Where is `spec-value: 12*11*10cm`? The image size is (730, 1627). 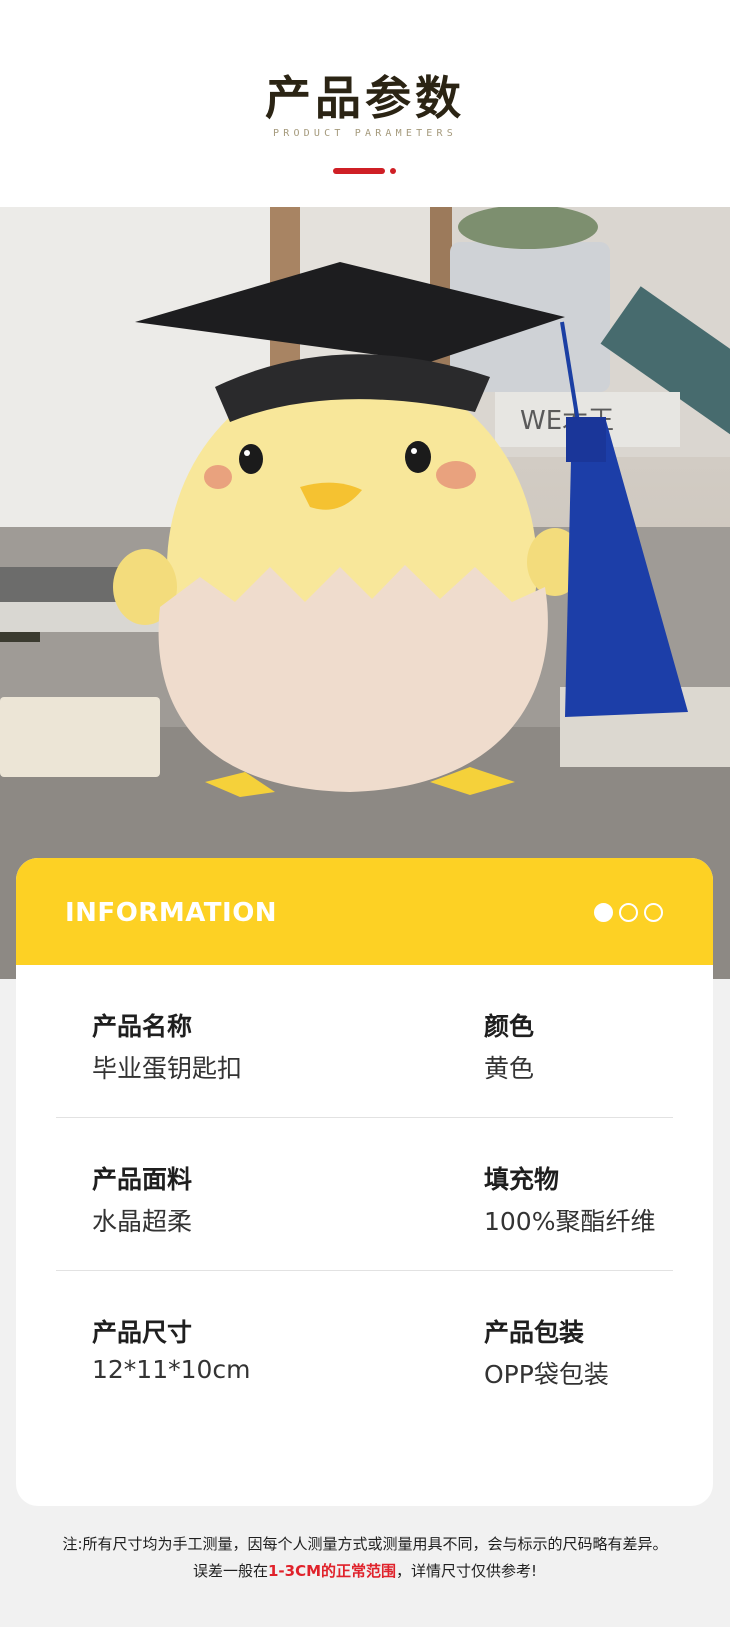 spec-value: 12*11*10cm is located at coordinates (171, 1369).